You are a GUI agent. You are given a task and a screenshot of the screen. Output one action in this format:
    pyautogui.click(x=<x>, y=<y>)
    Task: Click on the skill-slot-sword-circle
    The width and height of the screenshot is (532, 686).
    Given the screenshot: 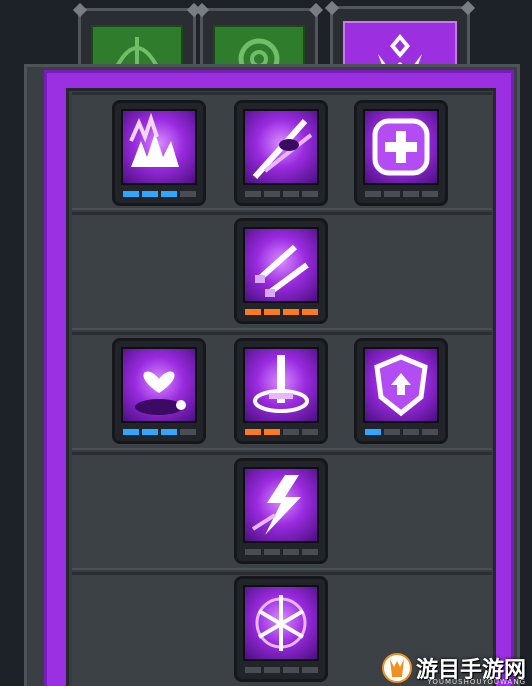 What is the action you would take?
    pyautogui.click(x=281, y=391)
    